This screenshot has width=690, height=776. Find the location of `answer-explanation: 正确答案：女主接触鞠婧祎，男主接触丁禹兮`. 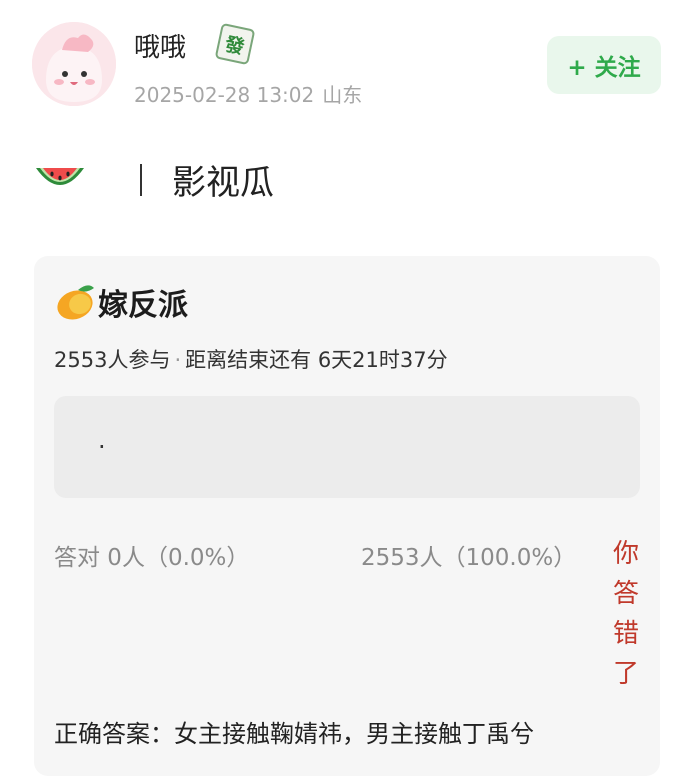

answer-explanation: 正确答案：女主接触鞠婧祎，男主接触丁禹兮 is located at coordinates (294, 734).